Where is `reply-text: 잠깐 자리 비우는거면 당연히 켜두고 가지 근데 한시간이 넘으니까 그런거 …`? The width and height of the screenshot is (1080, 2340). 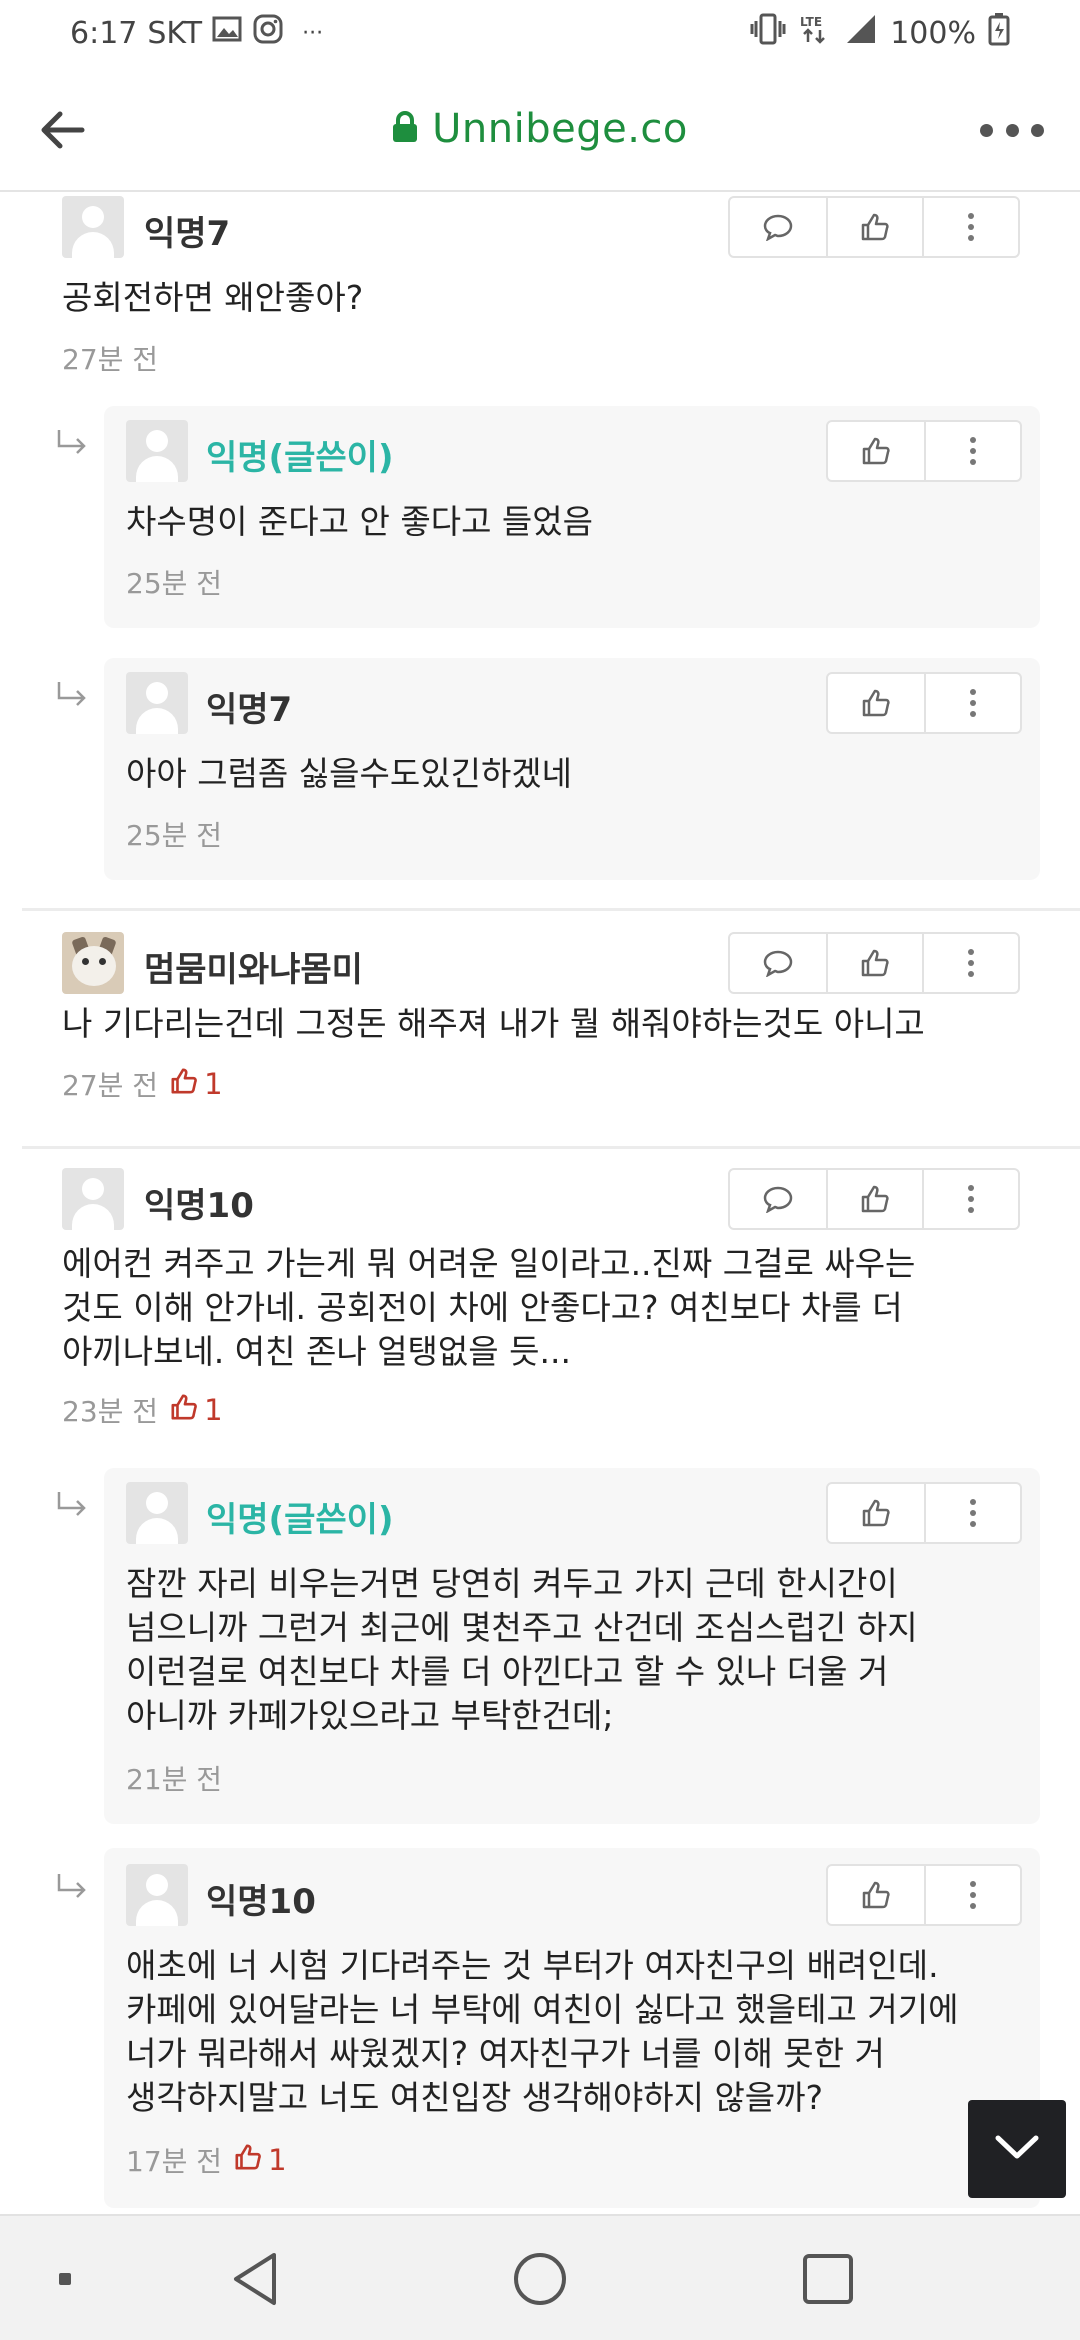
reply-text: 잠깐 자리 비우는거면 당연히 켜두고 가지 근데 한시간이 넘으니까 그런거 … is located at coordinates (522, 1650).